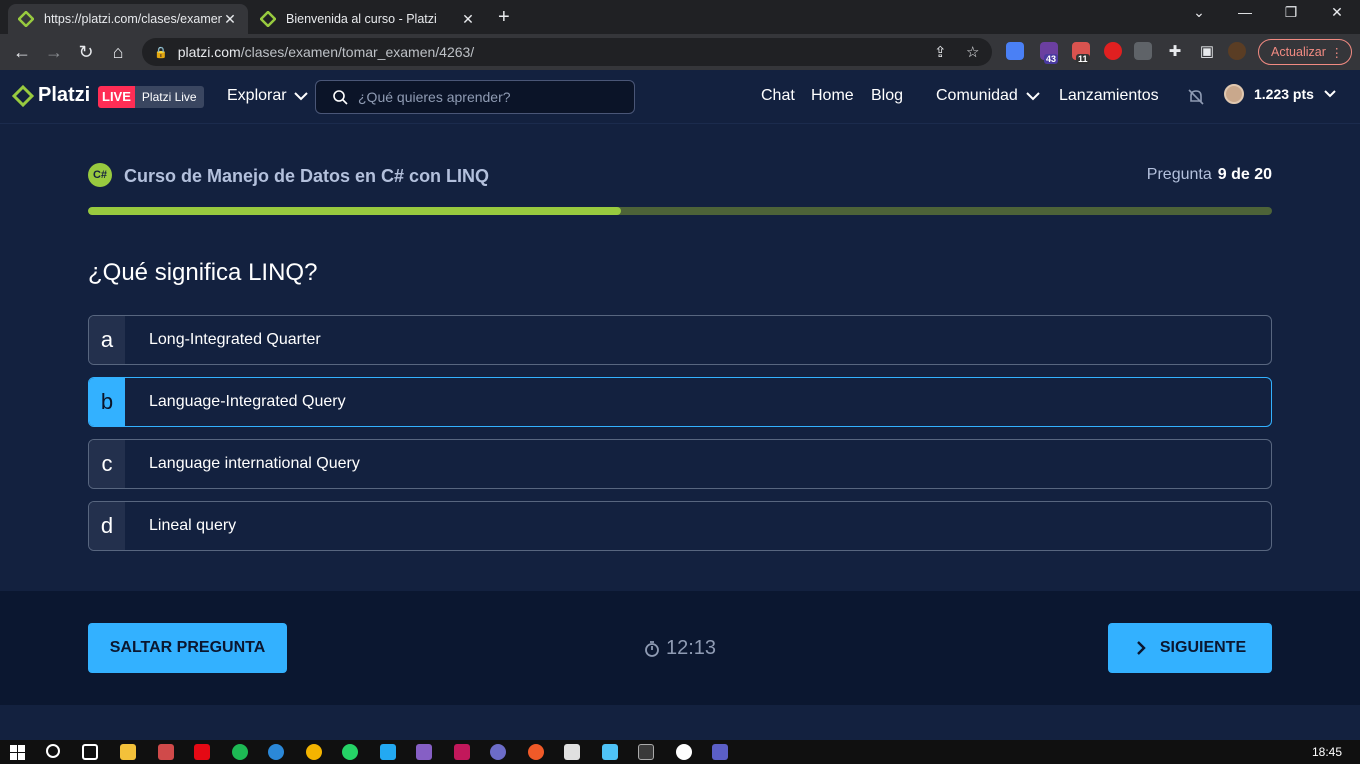 The width and height of the screenshot is (1360, 764). I want to click on nav-chat: Chat, so click(778, 96).